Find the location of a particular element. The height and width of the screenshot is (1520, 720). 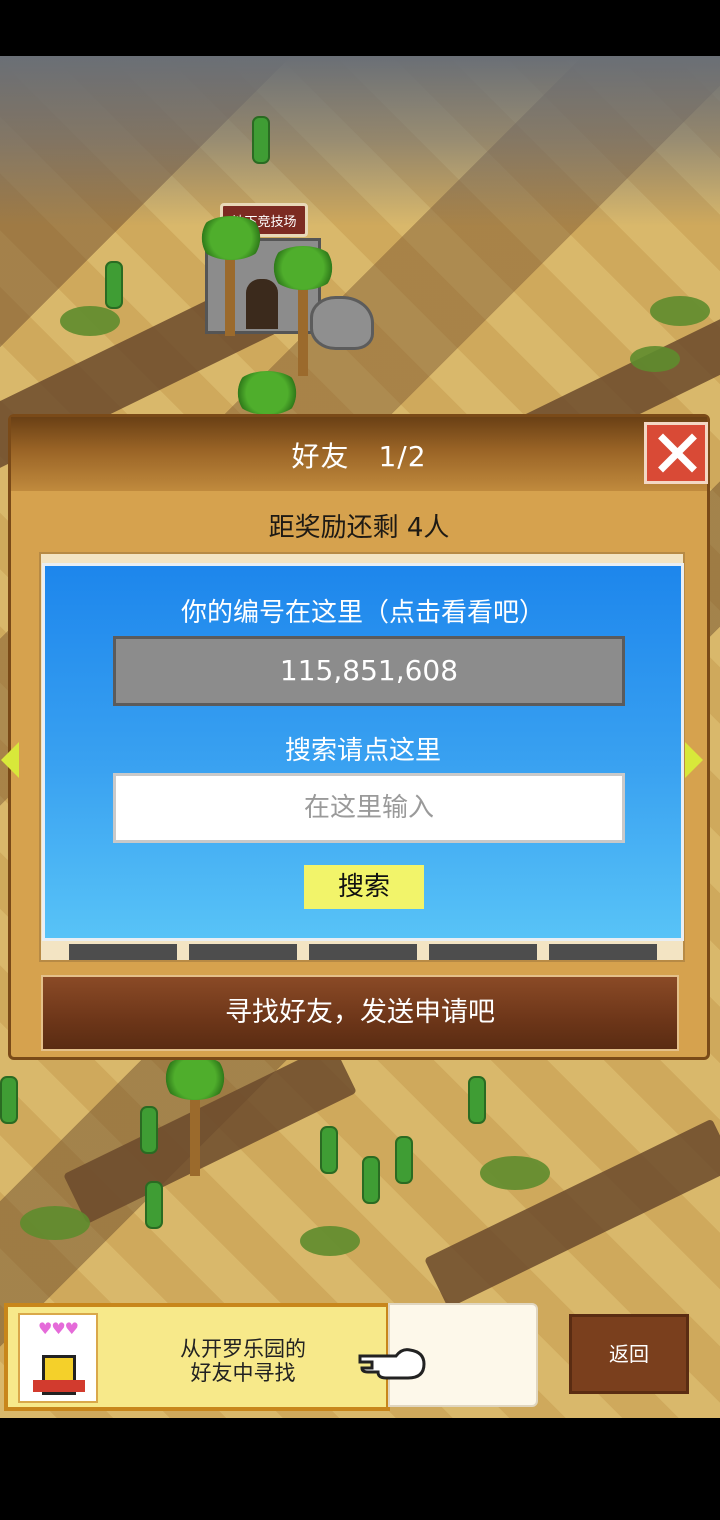

id-label: 你的编号在这里（点击看看吧） is located at coordinates (362, 613).